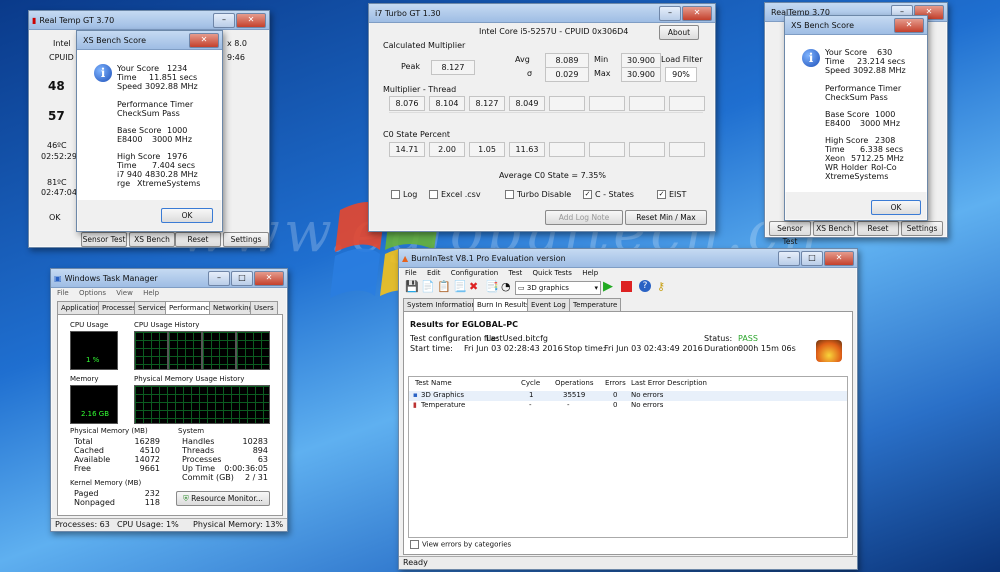 Image resolution: width=1000 pixels, height=572 pixels. Describe the element at coordinates (412, 286) in the screenshot. I see `save-icon: 💾` at that location.